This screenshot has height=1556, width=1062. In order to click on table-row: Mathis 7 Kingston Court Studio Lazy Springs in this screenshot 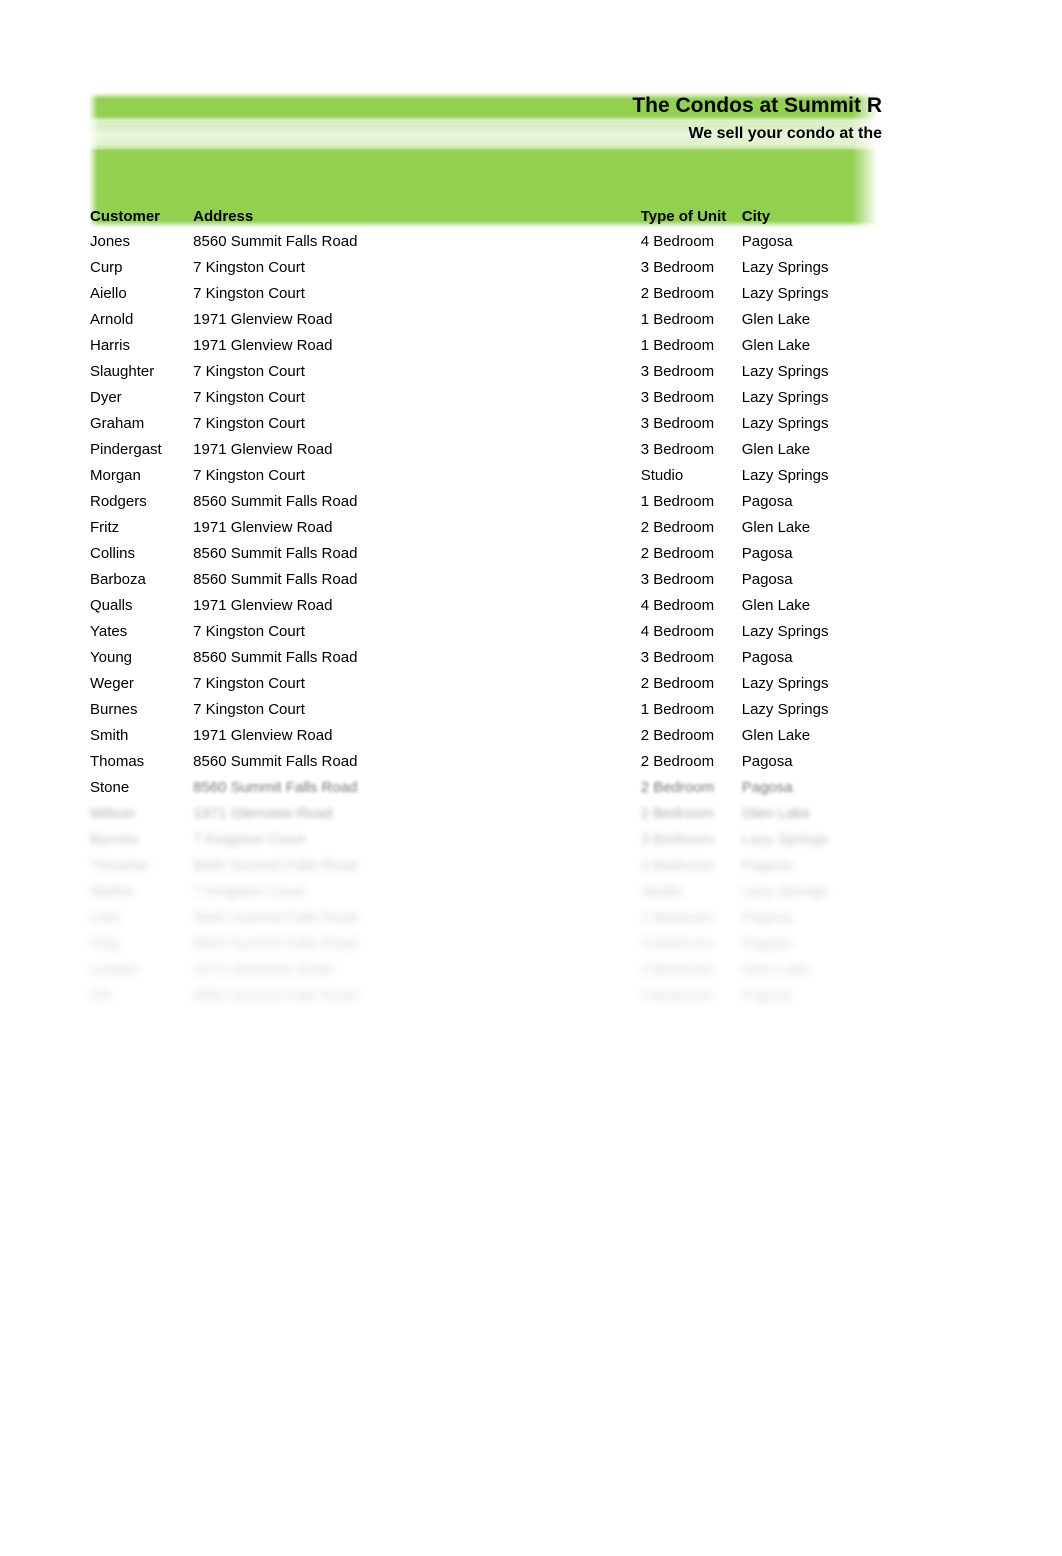, I will do `click(518, 891)`.